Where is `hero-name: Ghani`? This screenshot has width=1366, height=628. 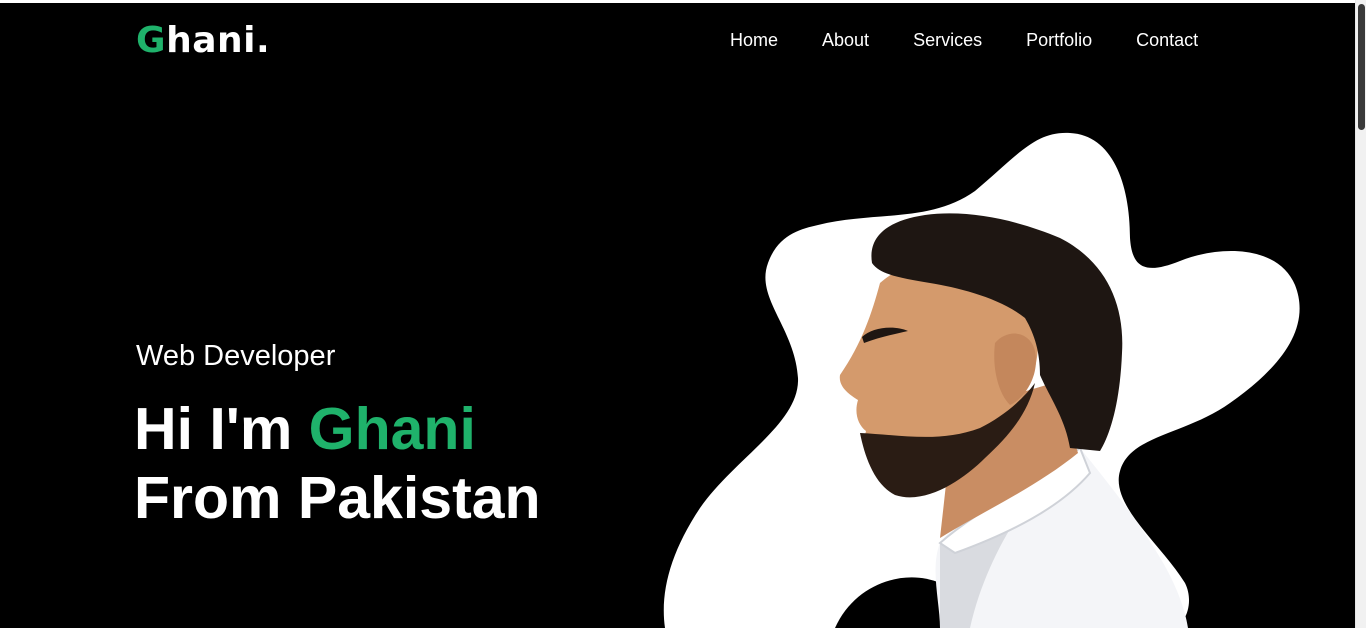
hero-name: Ghani is located at coordinates (392, 429).